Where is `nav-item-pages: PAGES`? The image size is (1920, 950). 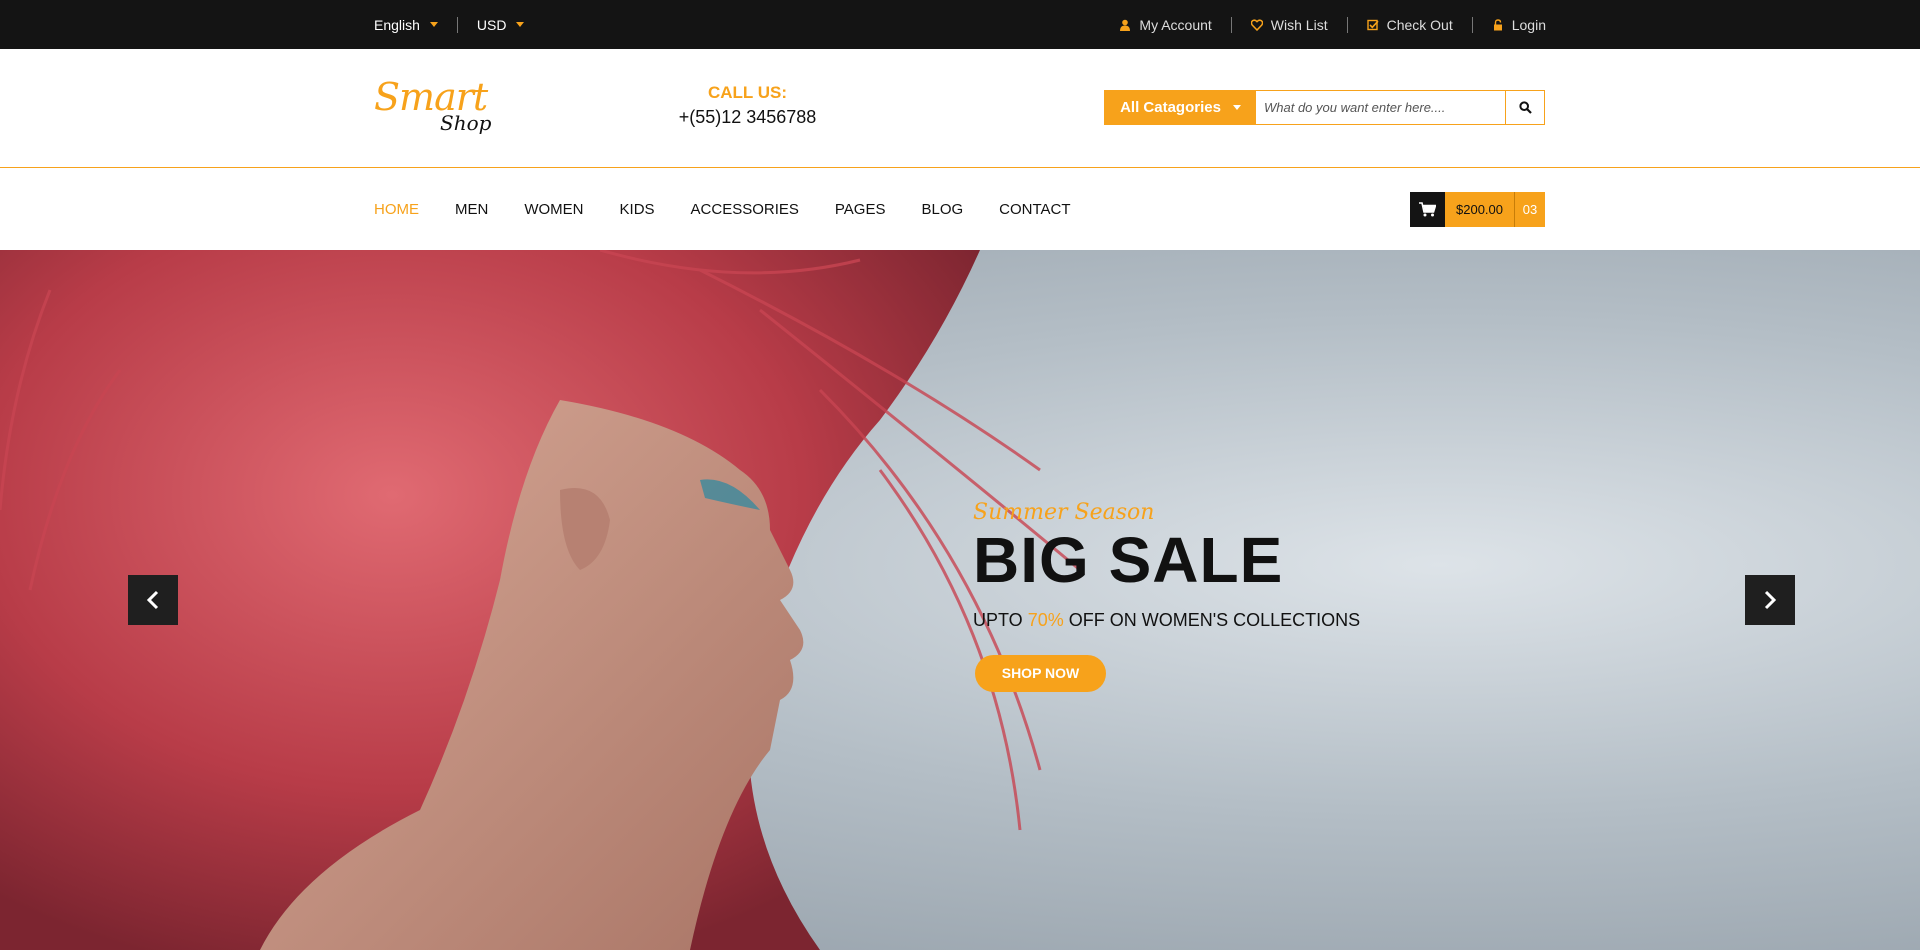
nav-item-pages: PAGES is located at coordinates (860, 209).